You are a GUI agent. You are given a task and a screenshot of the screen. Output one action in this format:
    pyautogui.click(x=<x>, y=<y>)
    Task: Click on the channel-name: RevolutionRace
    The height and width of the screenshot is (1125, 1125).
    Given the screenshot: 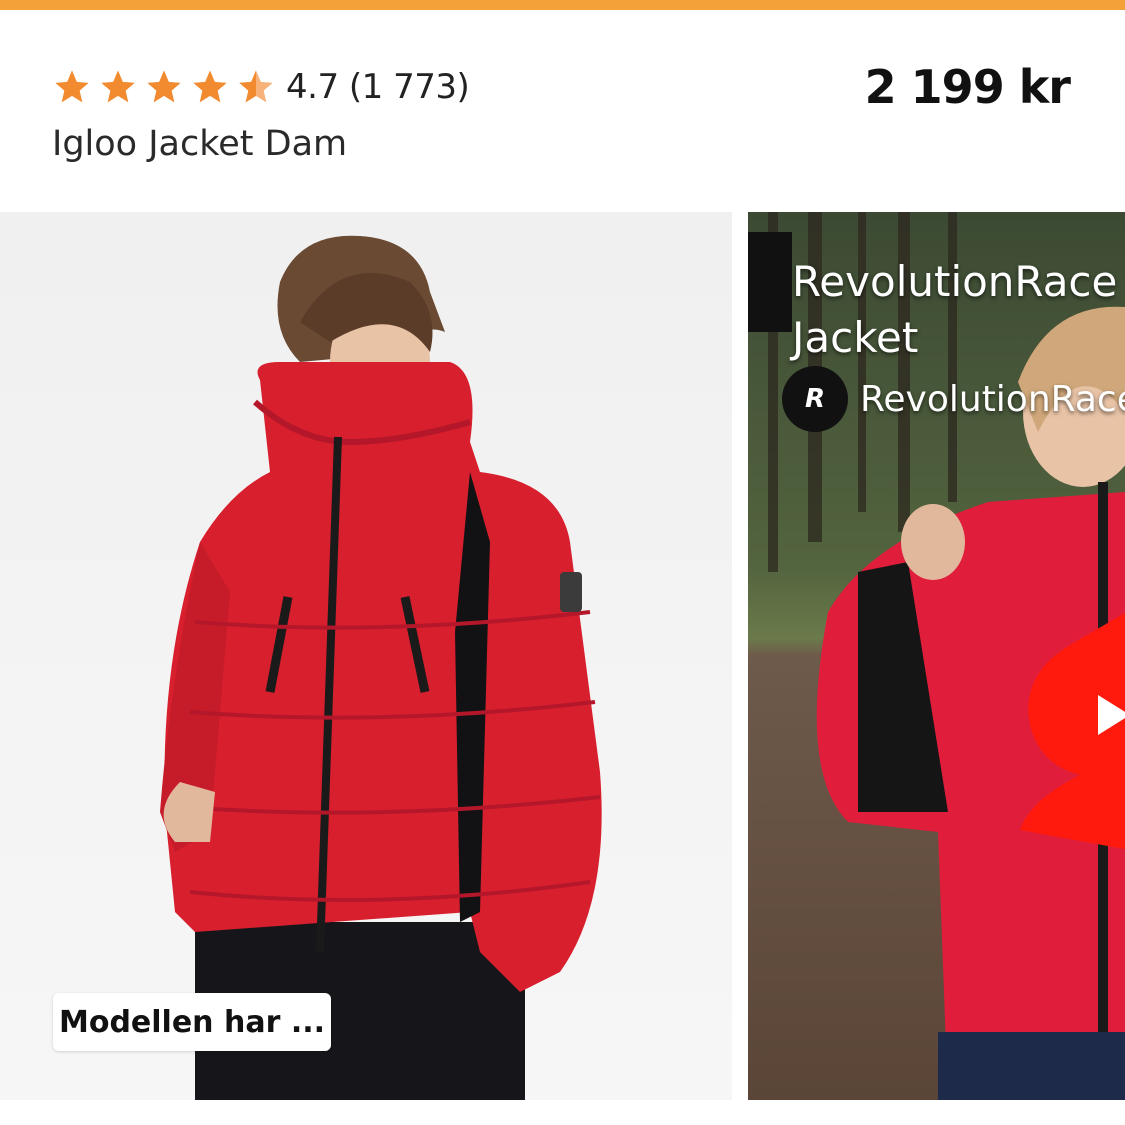 What is the action you would take?
    pyautogui.click(x=992, y=399)
    